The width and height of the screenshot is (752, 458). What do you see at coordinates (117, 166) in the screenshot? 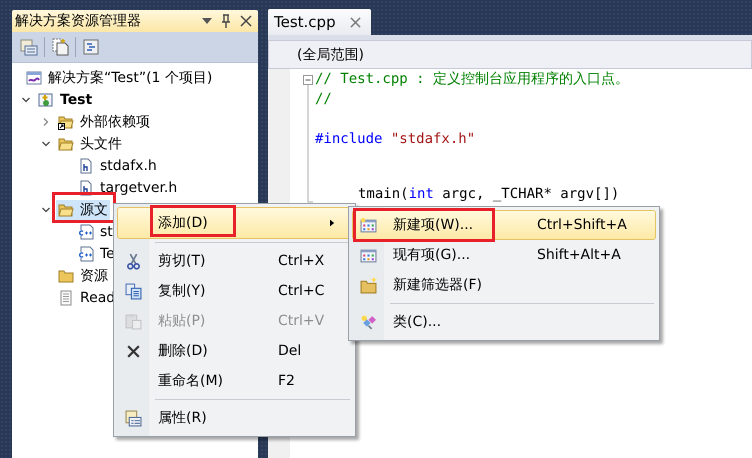
I see `tree-item: stdafx.h` at bounding box center [117, 166].